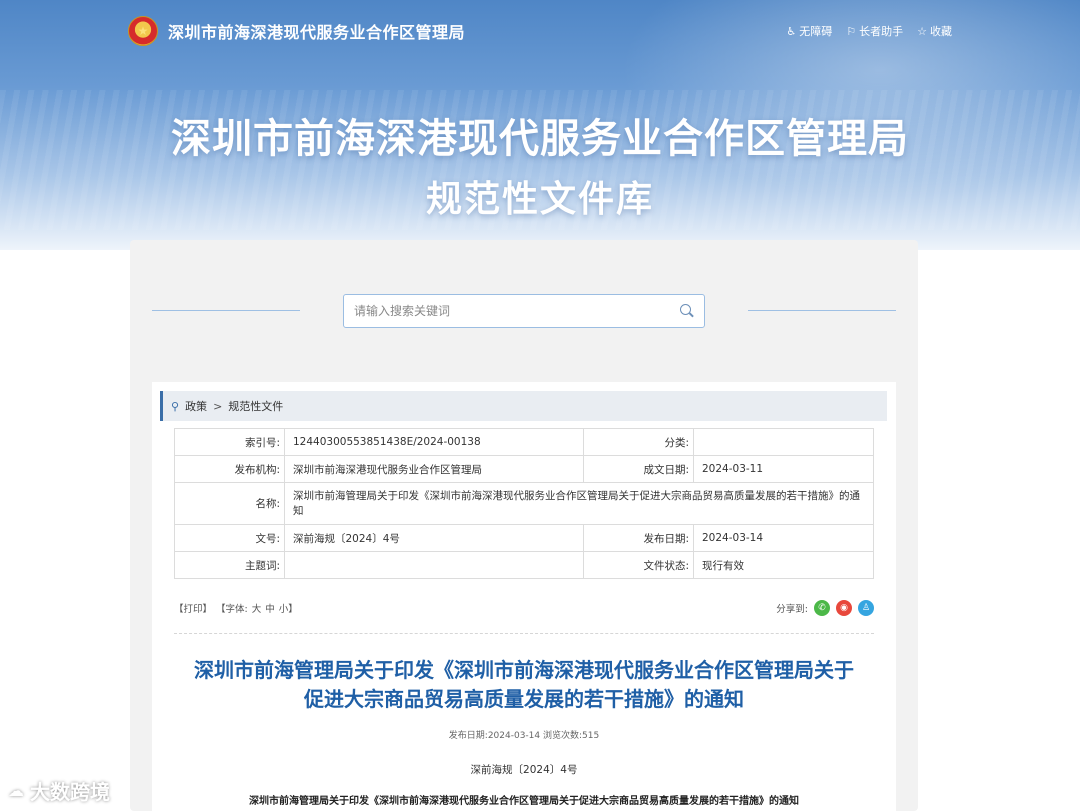 This screenshot has height=811, width=1080. I want to click on site-name: 深圳市前海深港现代服务业合作区管理局, so click(316, 31).